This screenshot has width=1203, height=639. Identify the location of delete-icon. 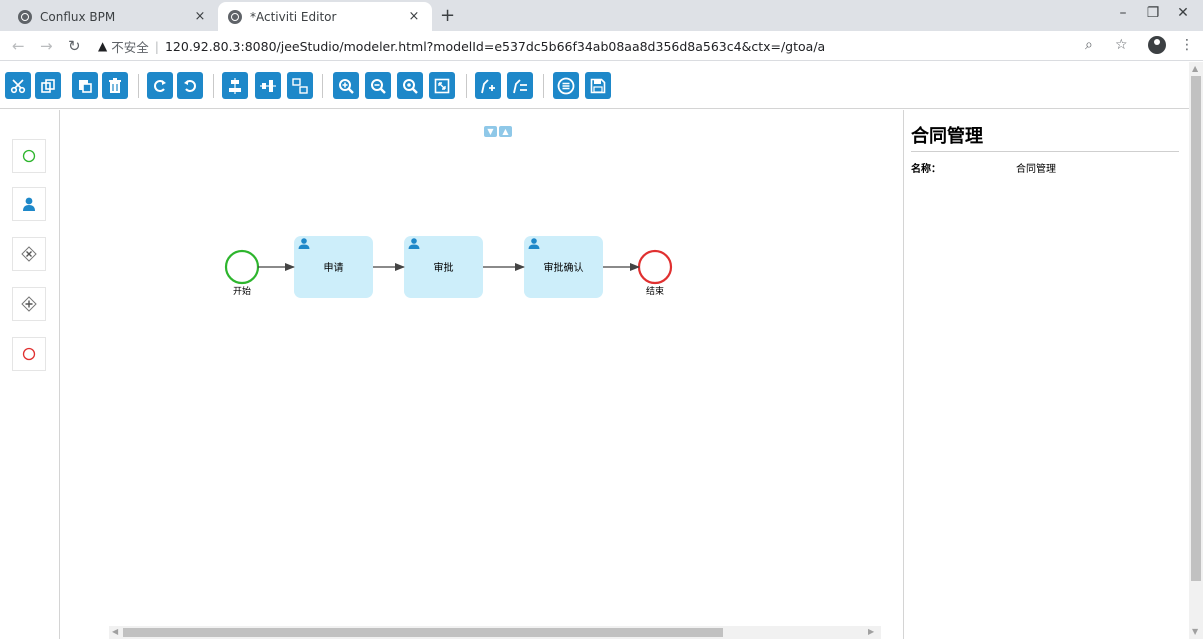
(115, 85).